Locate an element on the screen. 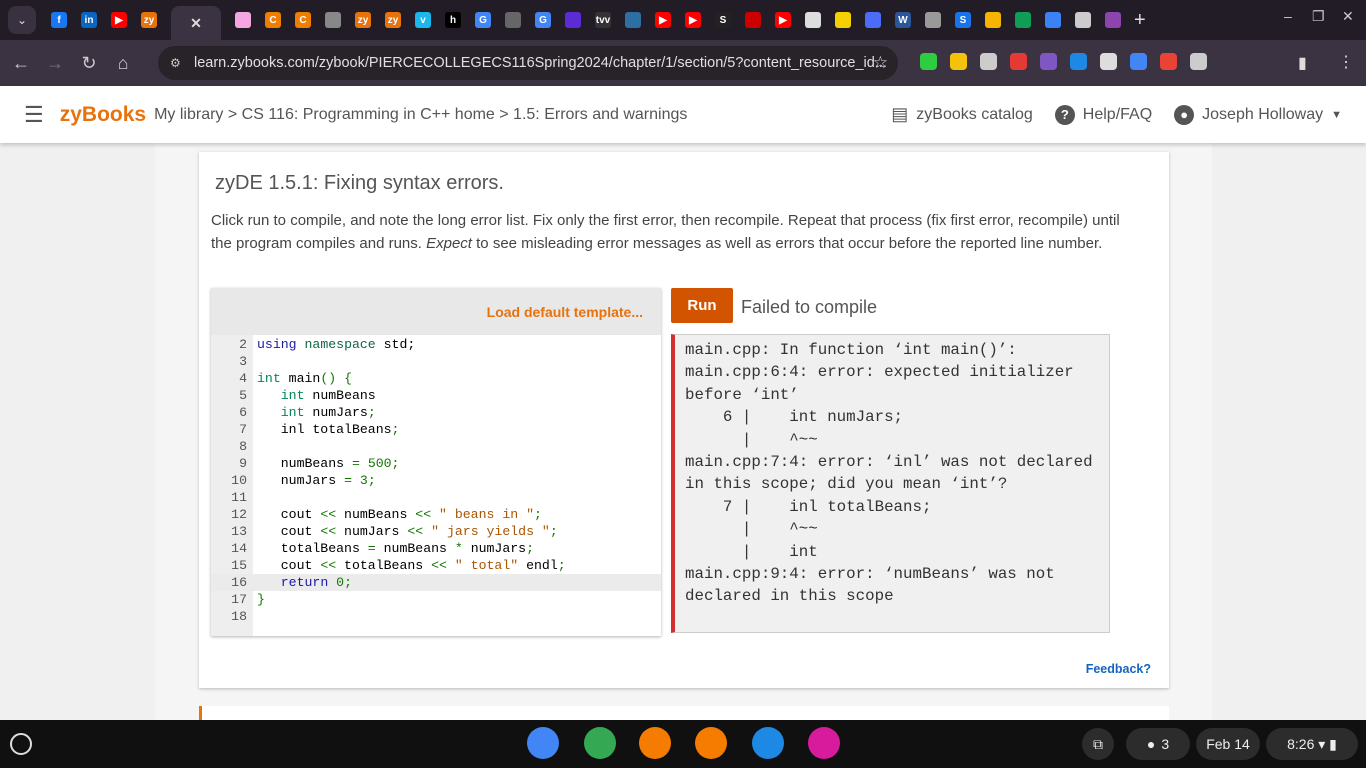 The width and height of the screenshot is (1366, 768). browser-menu-button: ⋮ is located at coordinates (1346, 62).